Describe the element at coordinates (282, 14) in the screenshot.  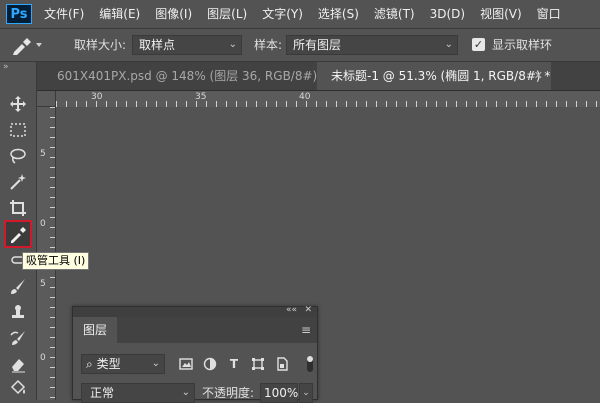
I see `menu-type: 文字(Y)` at that location.